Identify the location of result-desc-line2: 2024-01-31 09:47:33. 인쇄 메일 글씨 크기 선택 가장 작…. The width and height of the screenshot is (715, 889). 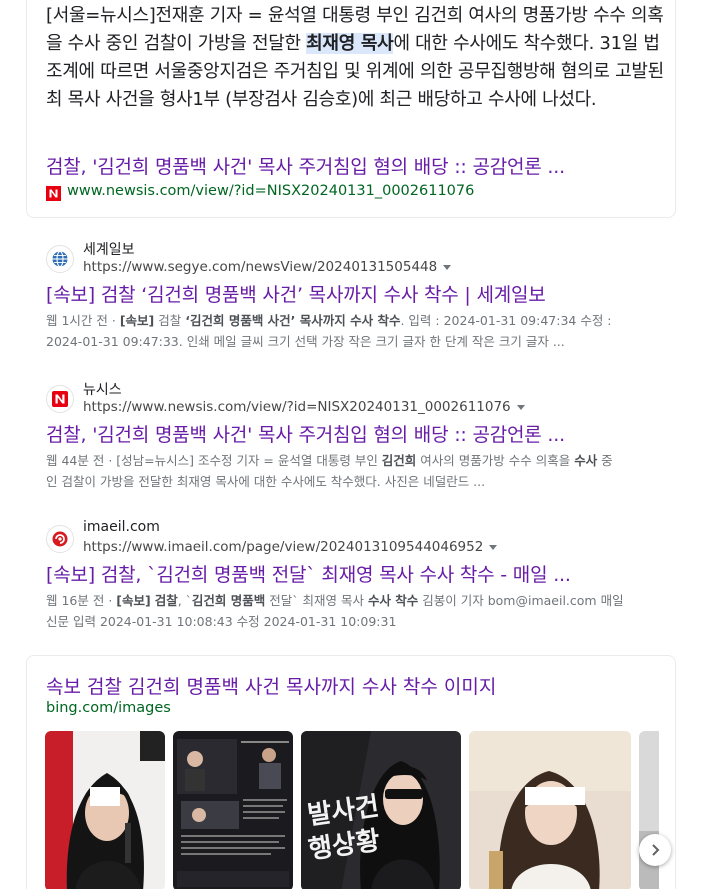
(305, 341).